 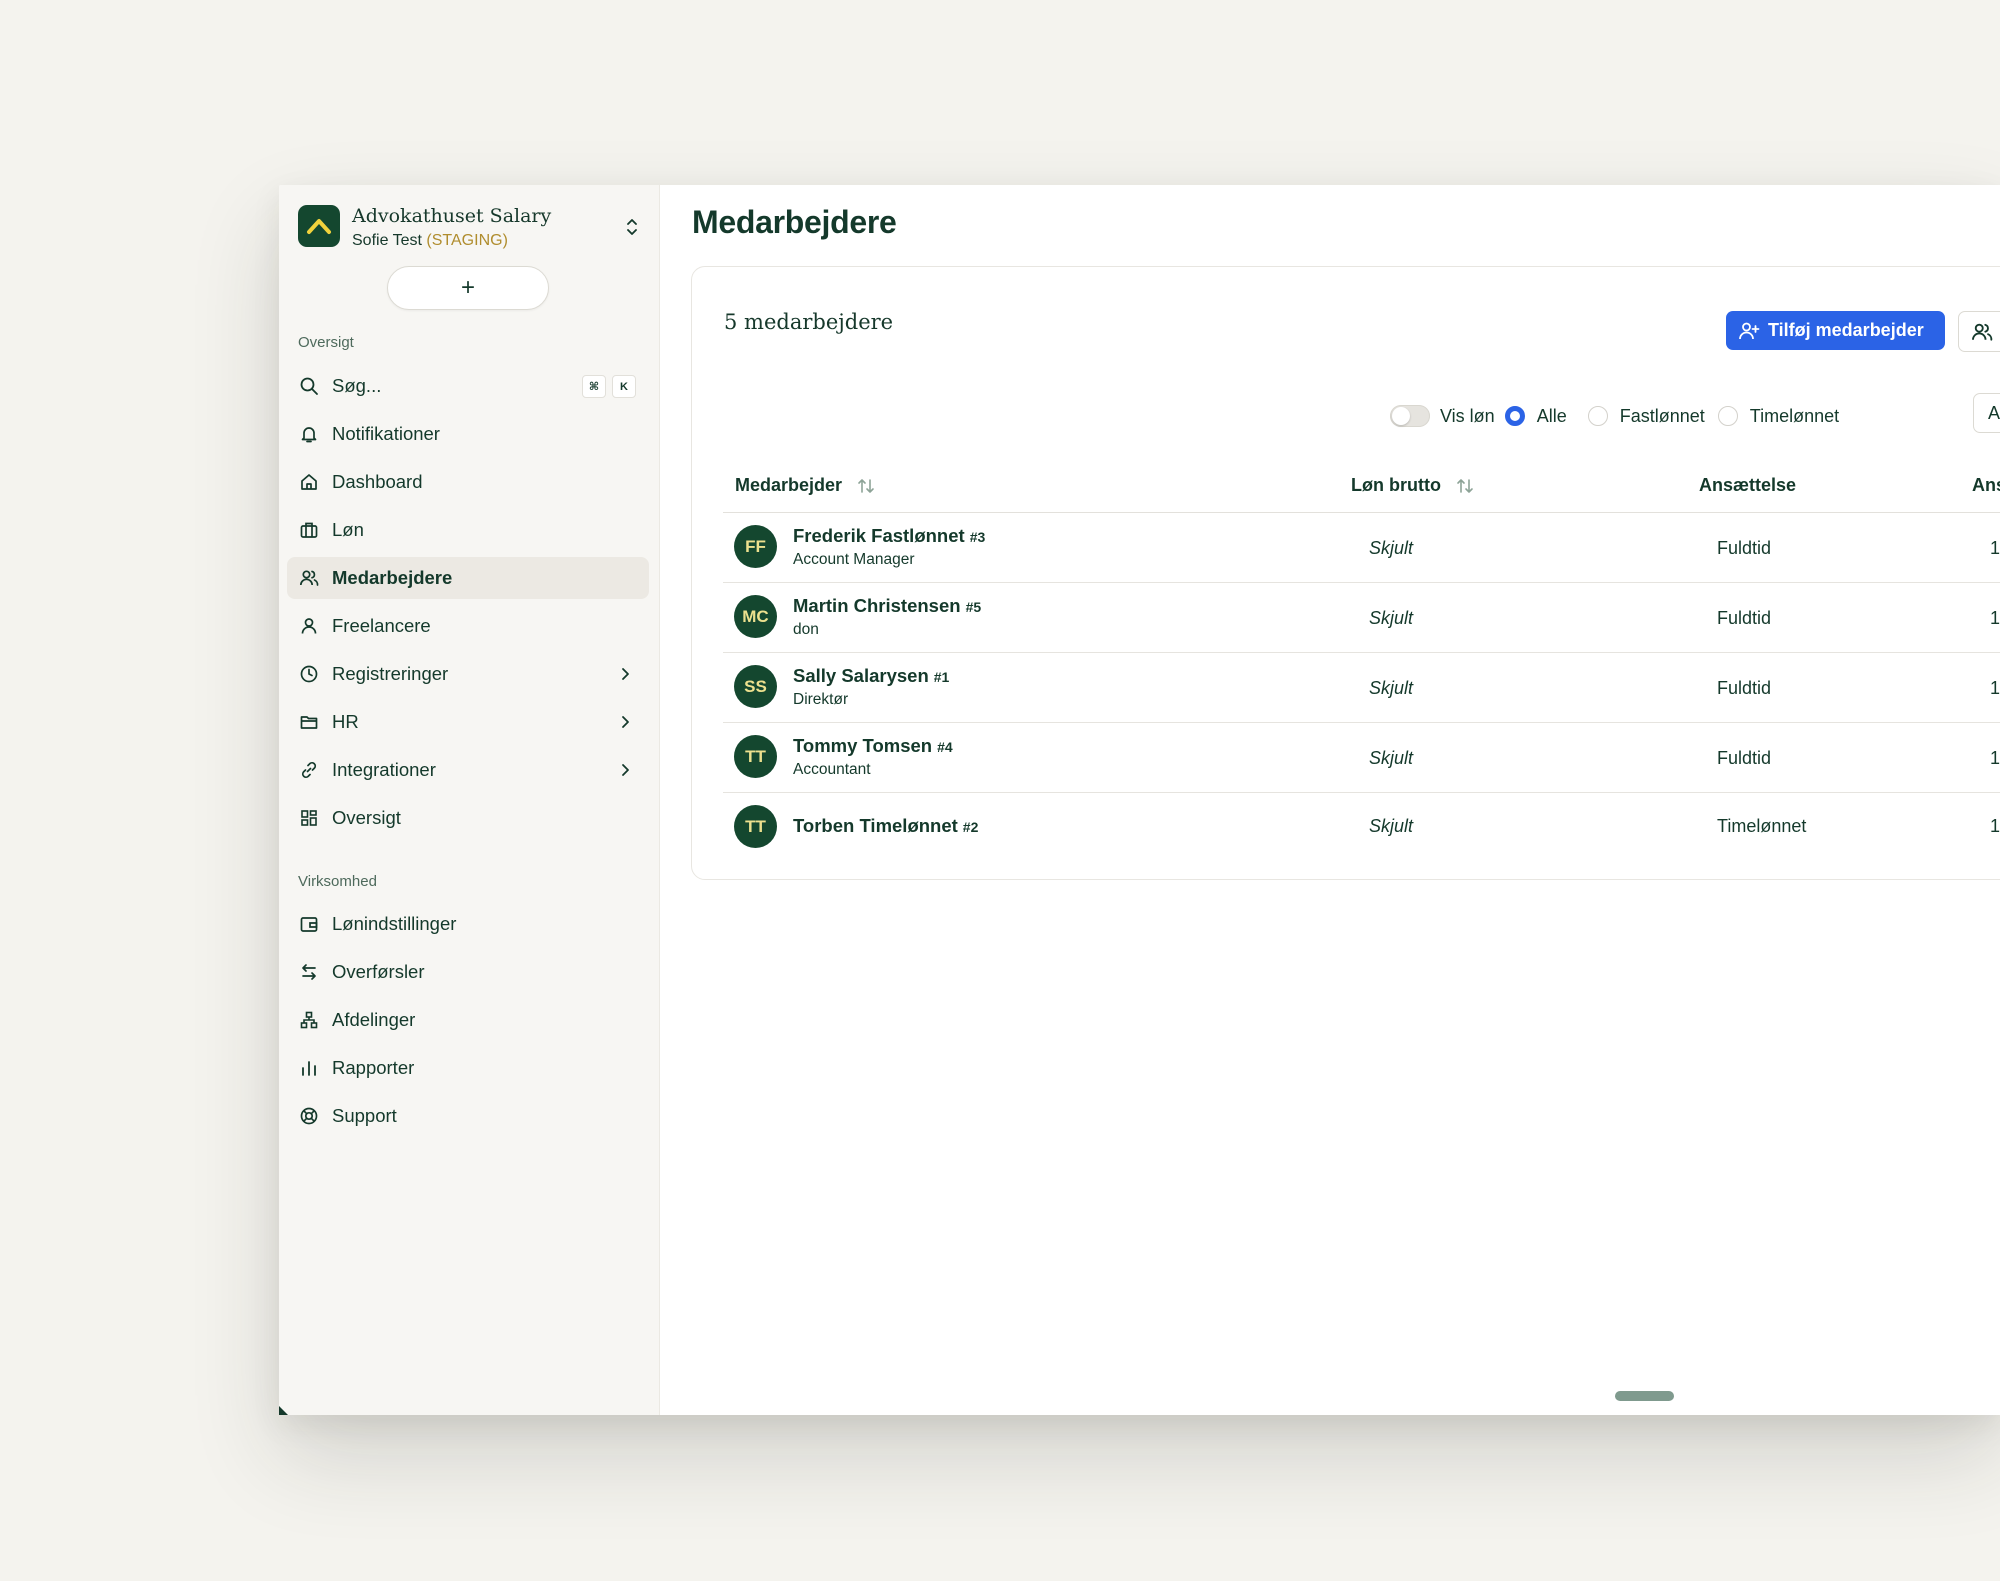 What do you see at coordinates (468, 482) in the screenshot?
I see `sidebar-item-dashboard: Dashboard` at bounding box center [468, 482].